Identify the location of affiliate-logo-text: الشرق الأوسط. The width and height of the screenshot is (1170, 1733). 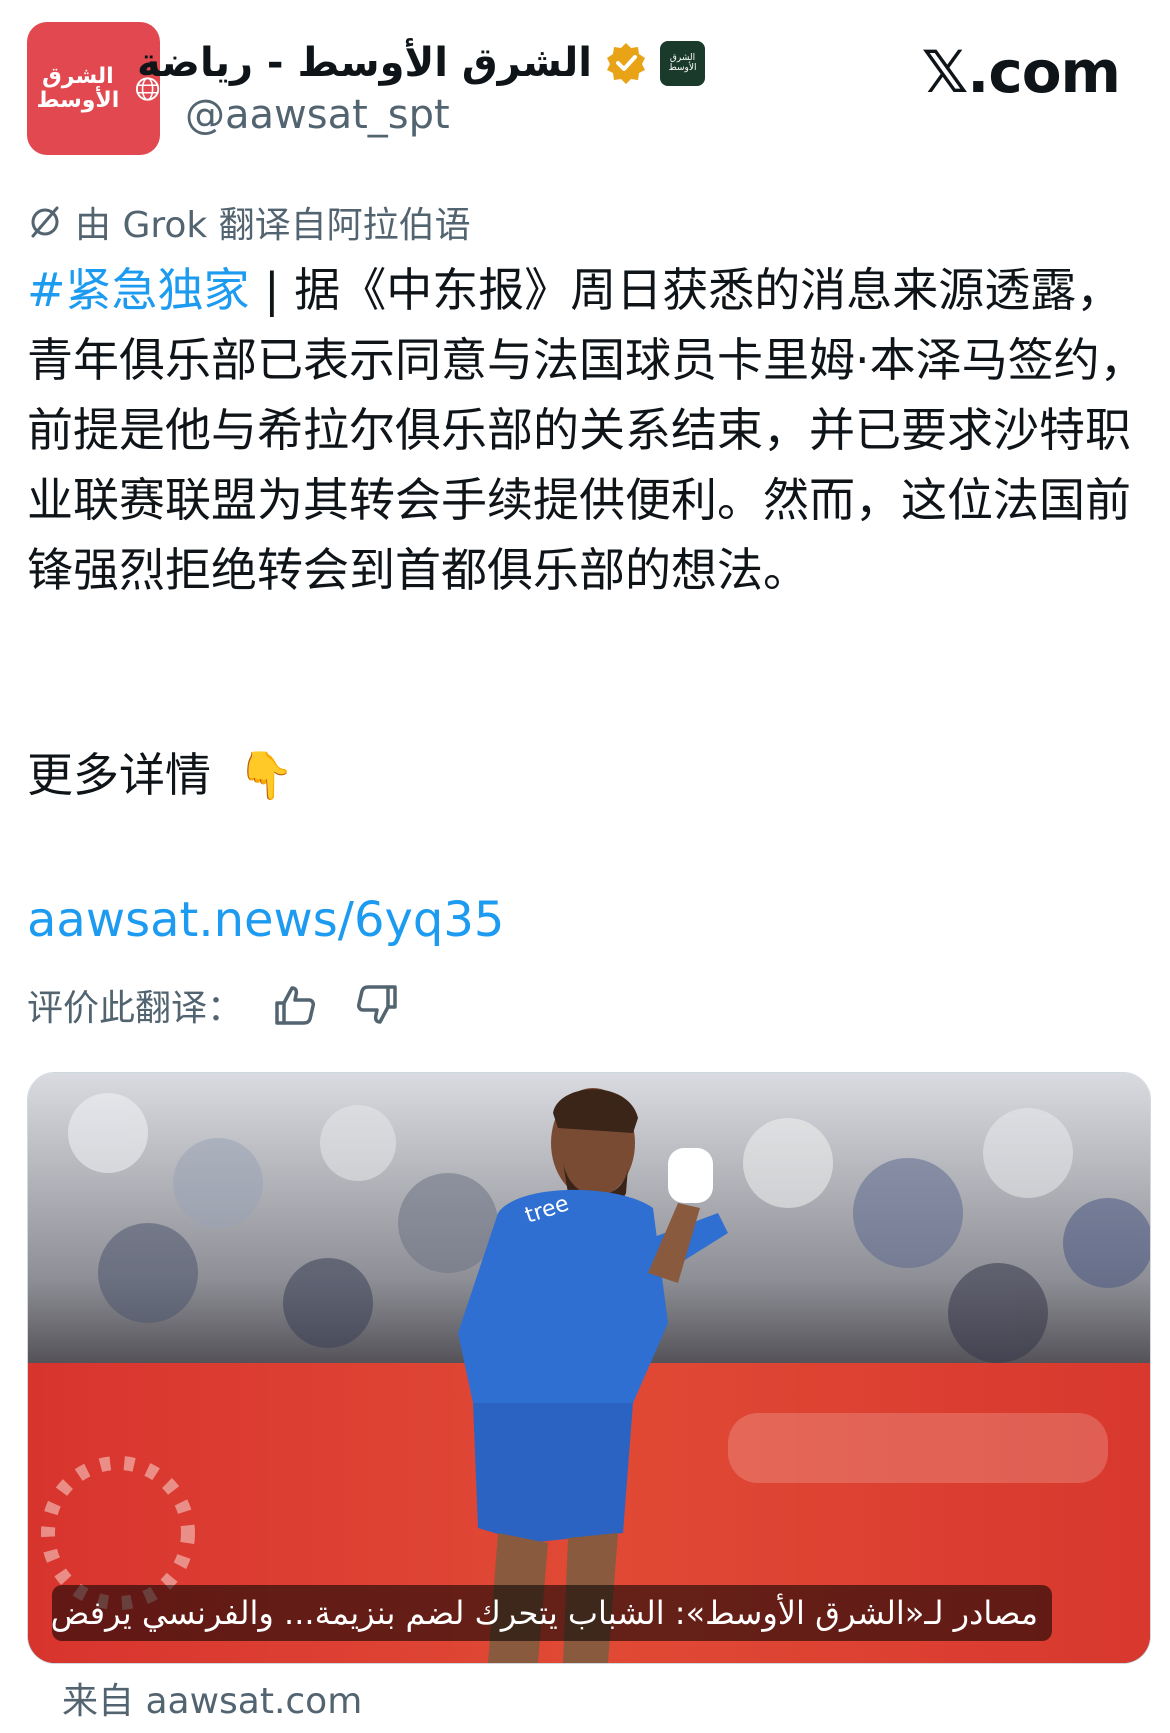
(682, 63).